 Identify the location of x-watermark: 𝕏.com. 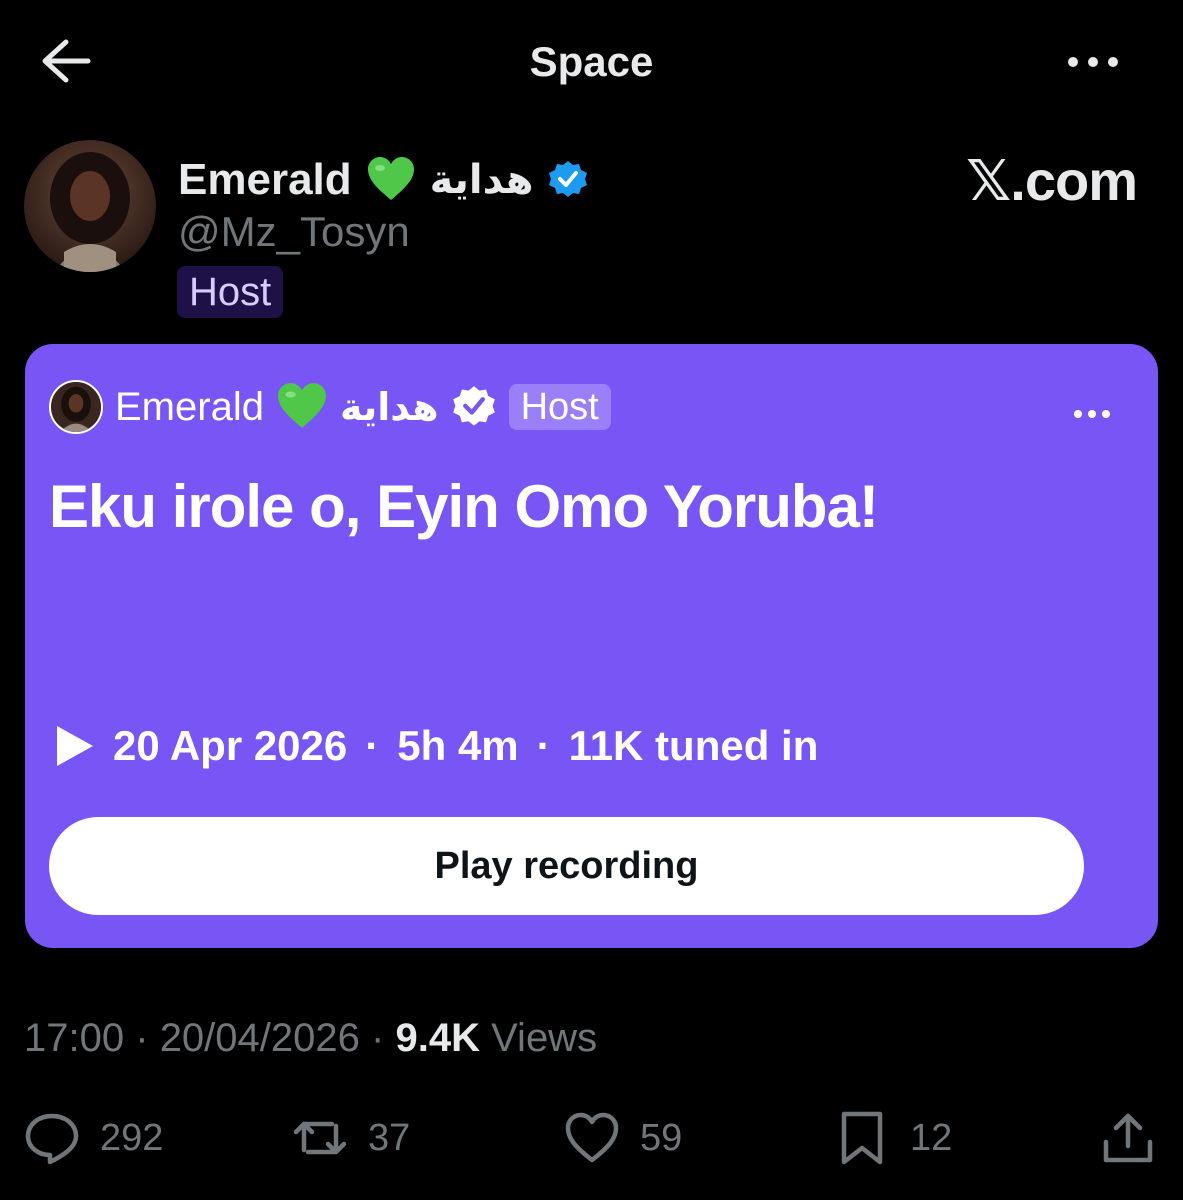
(1052, 180).